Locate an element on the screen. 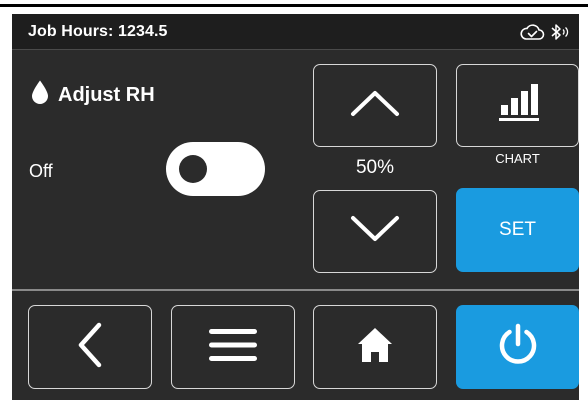  bluetooth-icon is located at coordinates (560, 32).